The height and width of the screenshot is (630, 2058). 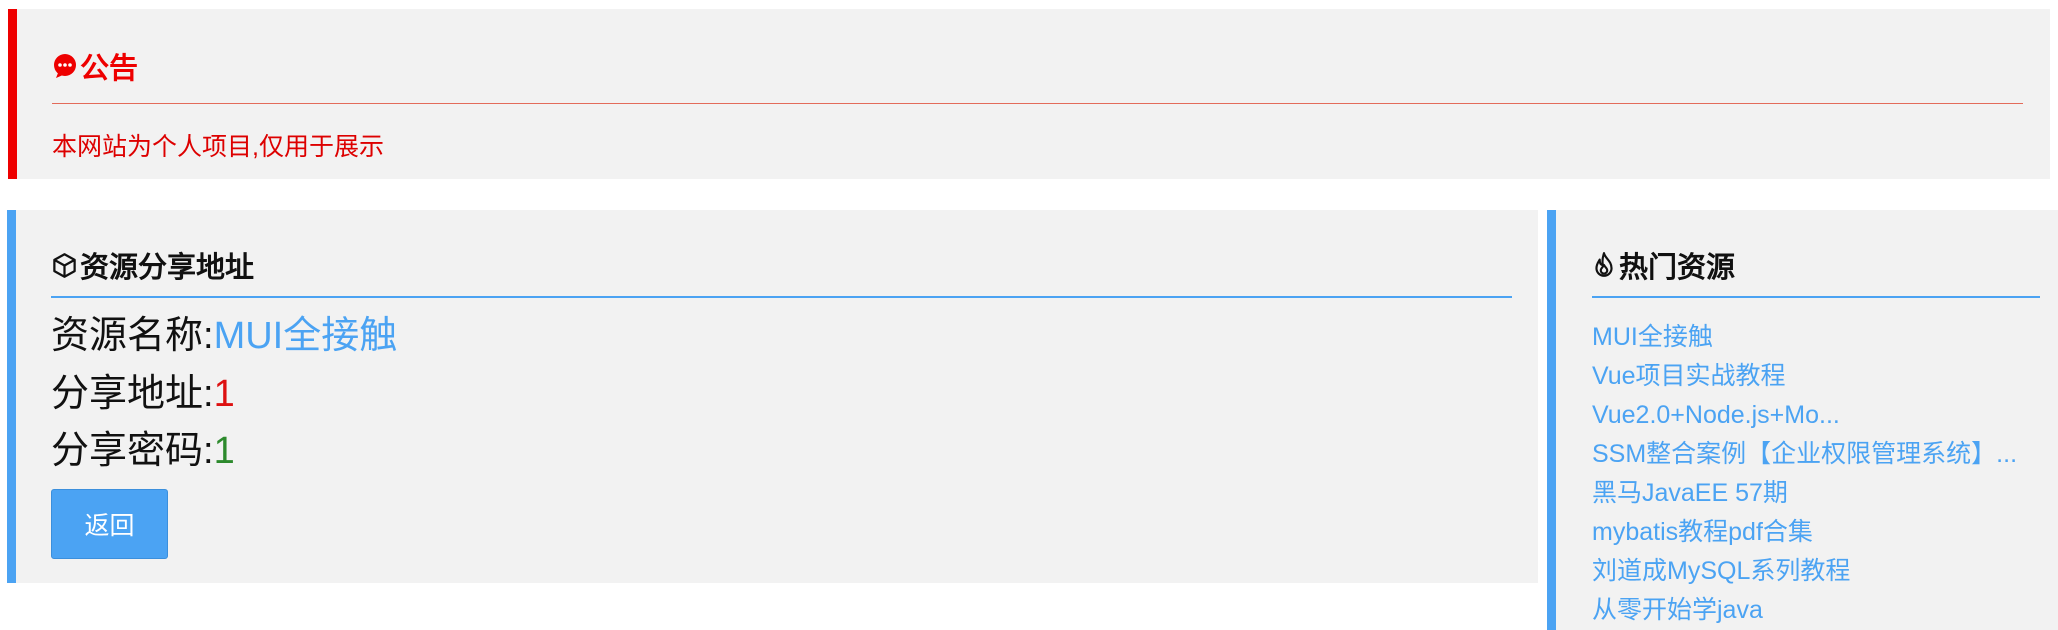 I want to click on hot-resource-link: 黑马JavaEE 57期, so click(x=1804, y=493).